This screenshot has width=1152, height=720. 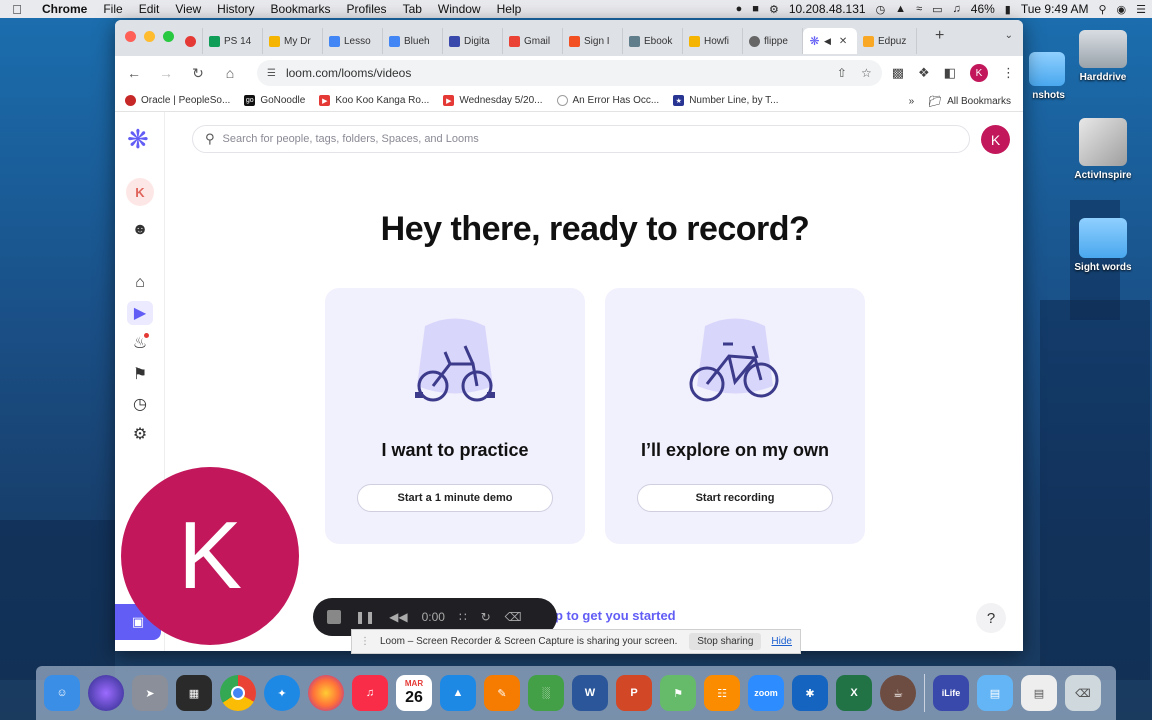 What do you see at coordinates (459, 9) in the screenshot?
I see `menu-window: Window` at bounding box center [459, 9].